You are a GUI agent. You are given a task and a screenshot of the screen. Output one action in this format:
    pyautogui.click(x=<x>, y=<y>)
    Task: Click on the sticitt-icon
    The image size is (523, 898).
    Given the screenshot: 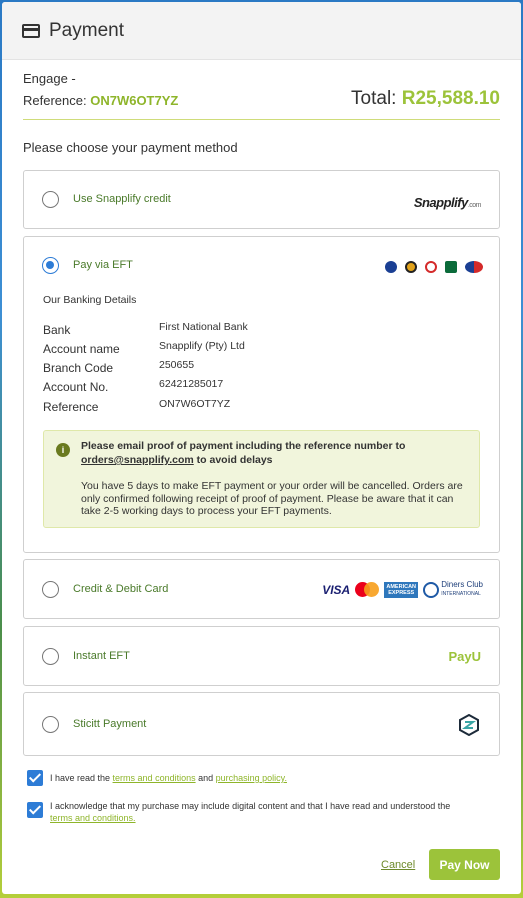 What is the action you would take?
    pyautogui.click(x=469, y=725)
    